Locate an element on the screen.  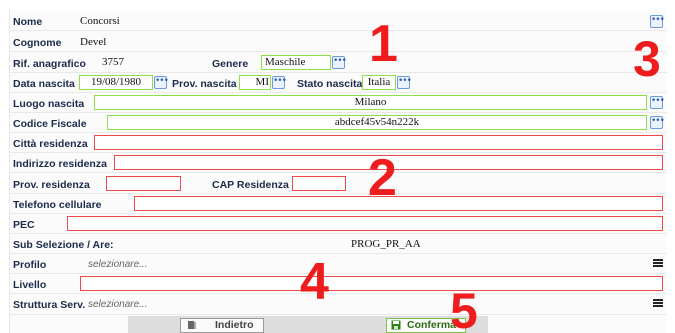
sub-selezione-label: Sub Selezione / Are: is located at coordinates (63, 245).